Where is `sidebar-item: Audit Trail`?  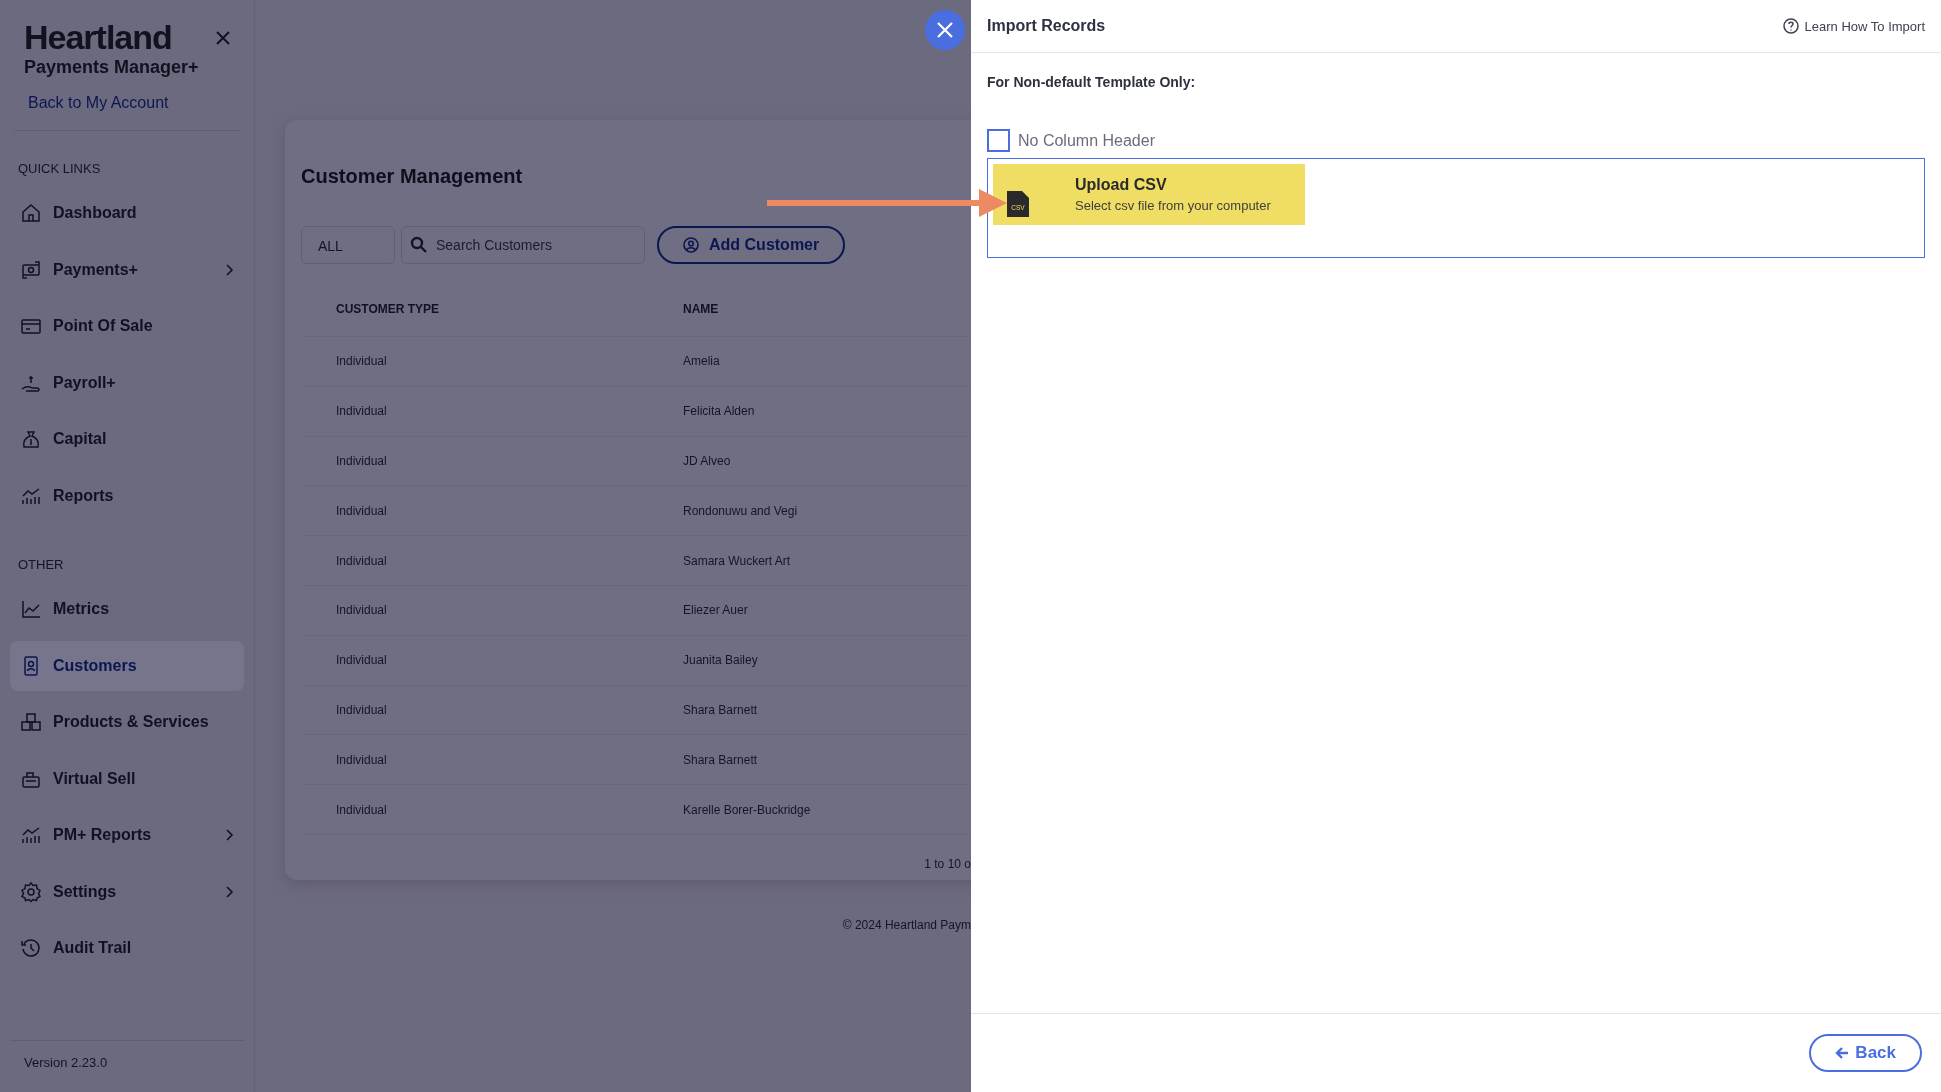 sidebar-item: Audit Trail is located at coordinates (127, 948).